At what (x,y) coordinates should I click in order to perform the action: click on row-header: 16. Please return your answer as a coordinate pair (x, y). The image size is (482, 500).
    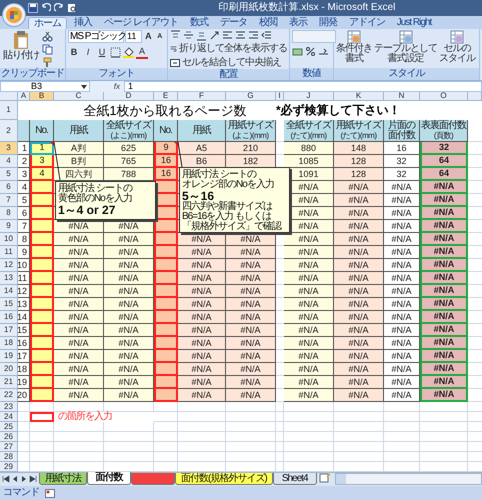
    Looking at the image, I should click on (9, 317).